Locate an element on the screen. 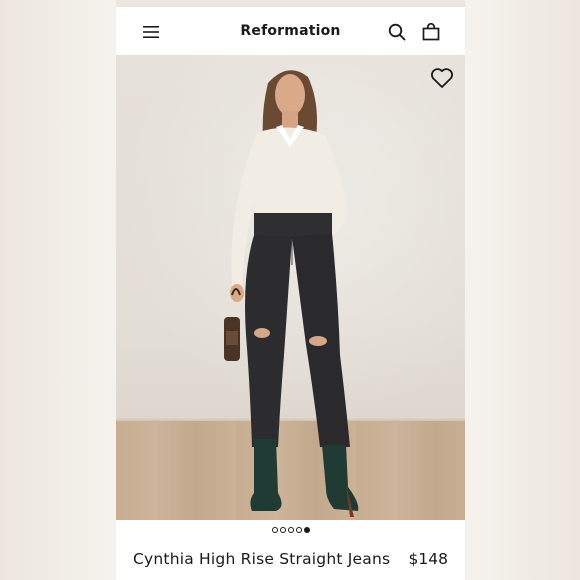  search-icon is located at coordinates (397, 32).